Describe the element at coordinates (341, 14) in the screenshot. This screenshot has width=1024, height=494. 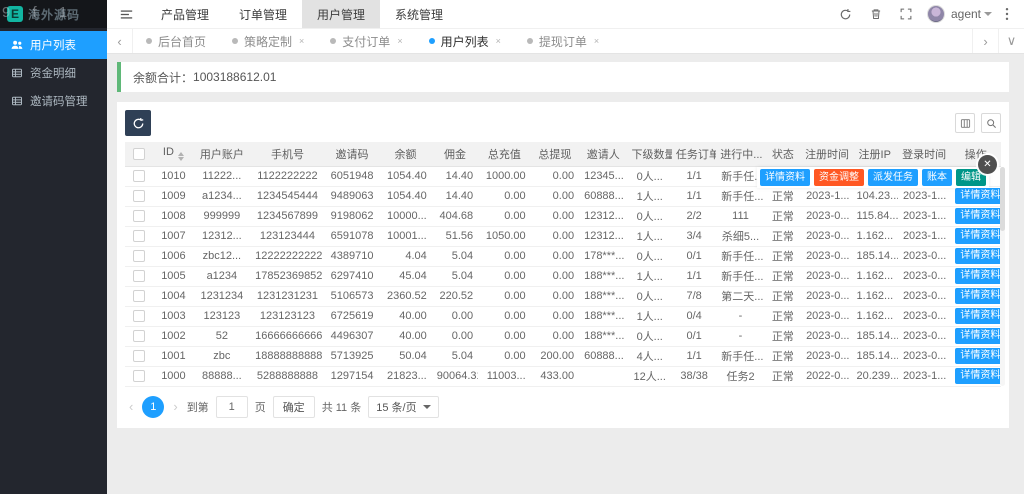
I see `nav-item-user: 用户管理` at that location.